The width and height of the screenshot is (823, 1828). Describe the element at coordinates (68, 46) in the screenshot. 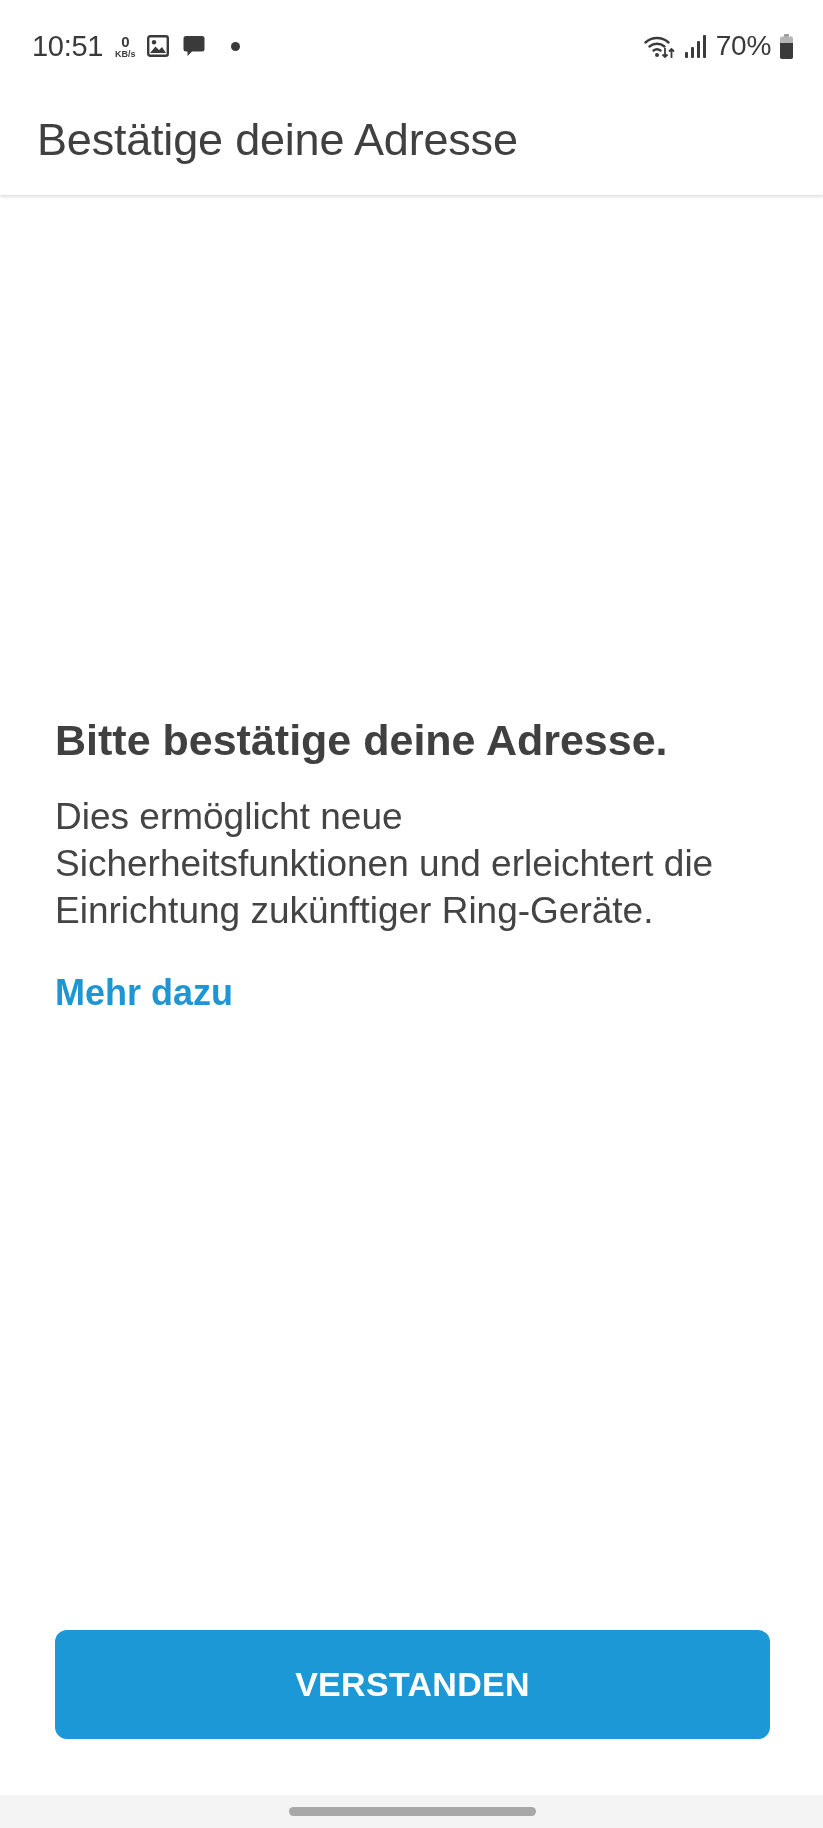

I see `clock-time: 10:51` at that location.